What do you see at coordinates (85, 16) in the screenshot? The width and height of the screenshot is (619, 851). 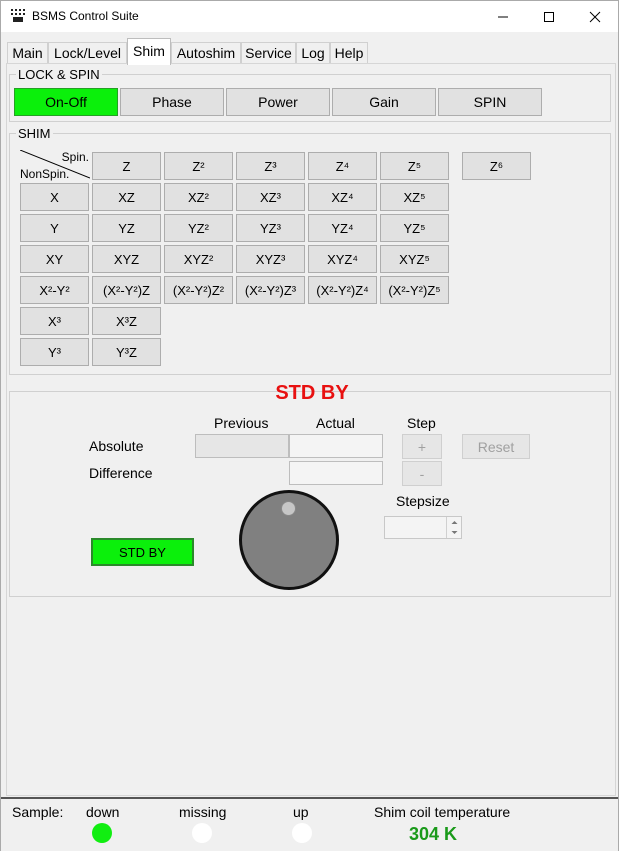 I see `window-title: BSMS Control Suite` at bounding box center [85, 16].